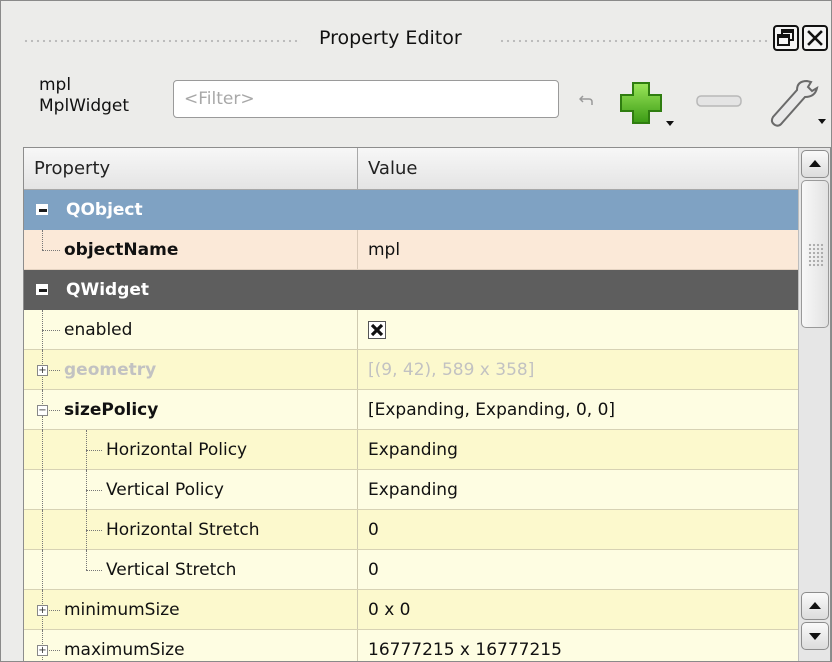  I want to click on scroll-grip, so click(816, 255).